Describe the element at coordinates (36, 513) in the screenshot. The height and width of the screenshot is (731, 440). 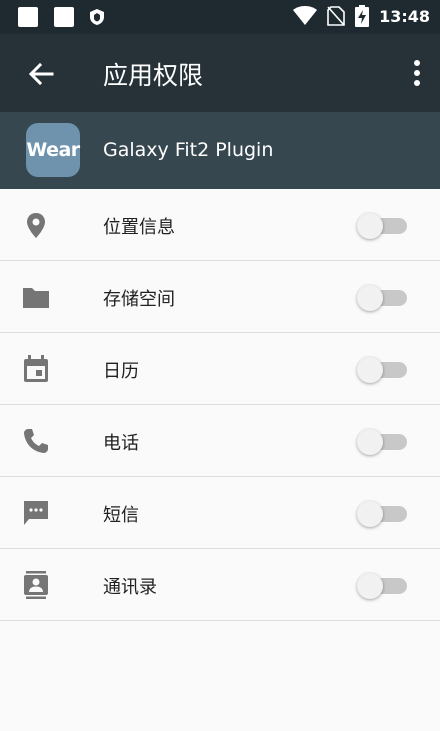
I see `sms-icon` at that location.